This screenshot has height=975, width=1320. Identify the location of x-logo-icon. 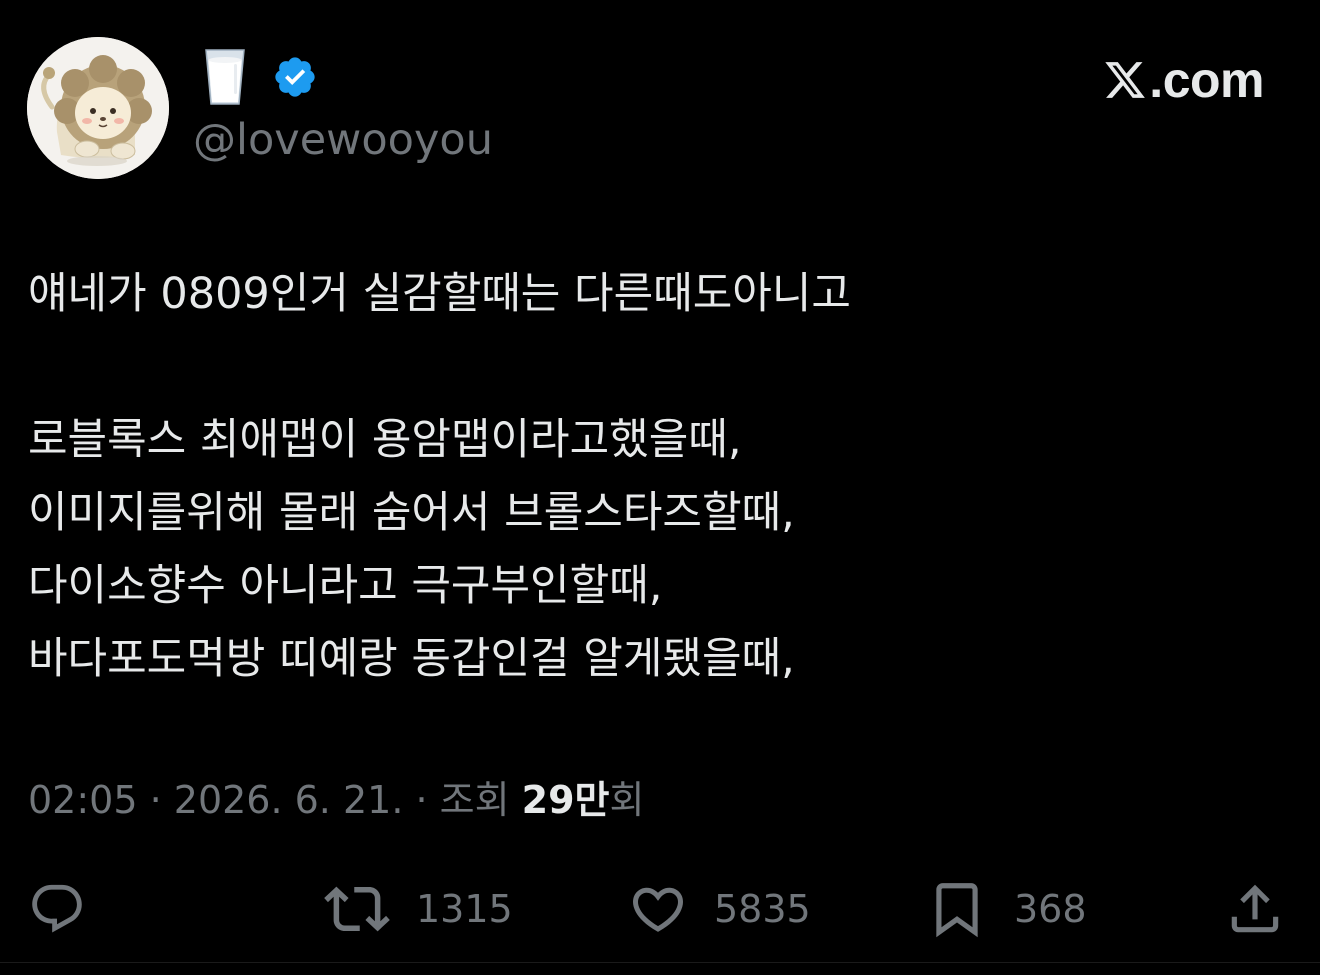
(1125, 80).